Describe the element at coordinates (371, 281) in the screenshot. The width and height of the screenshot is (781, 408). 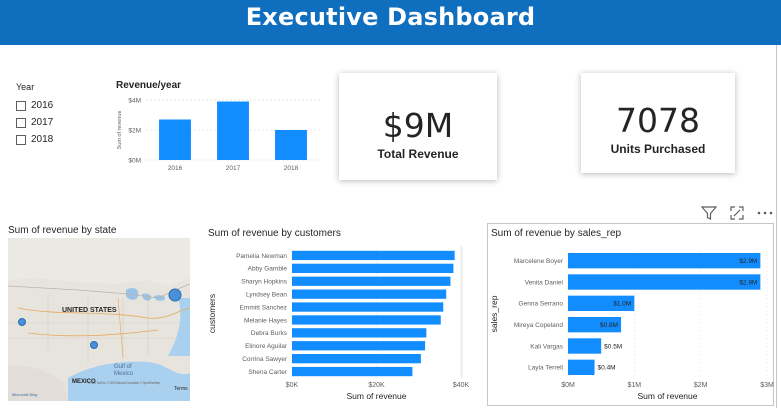
I see `bar-sharyn-hopkins` at that location.